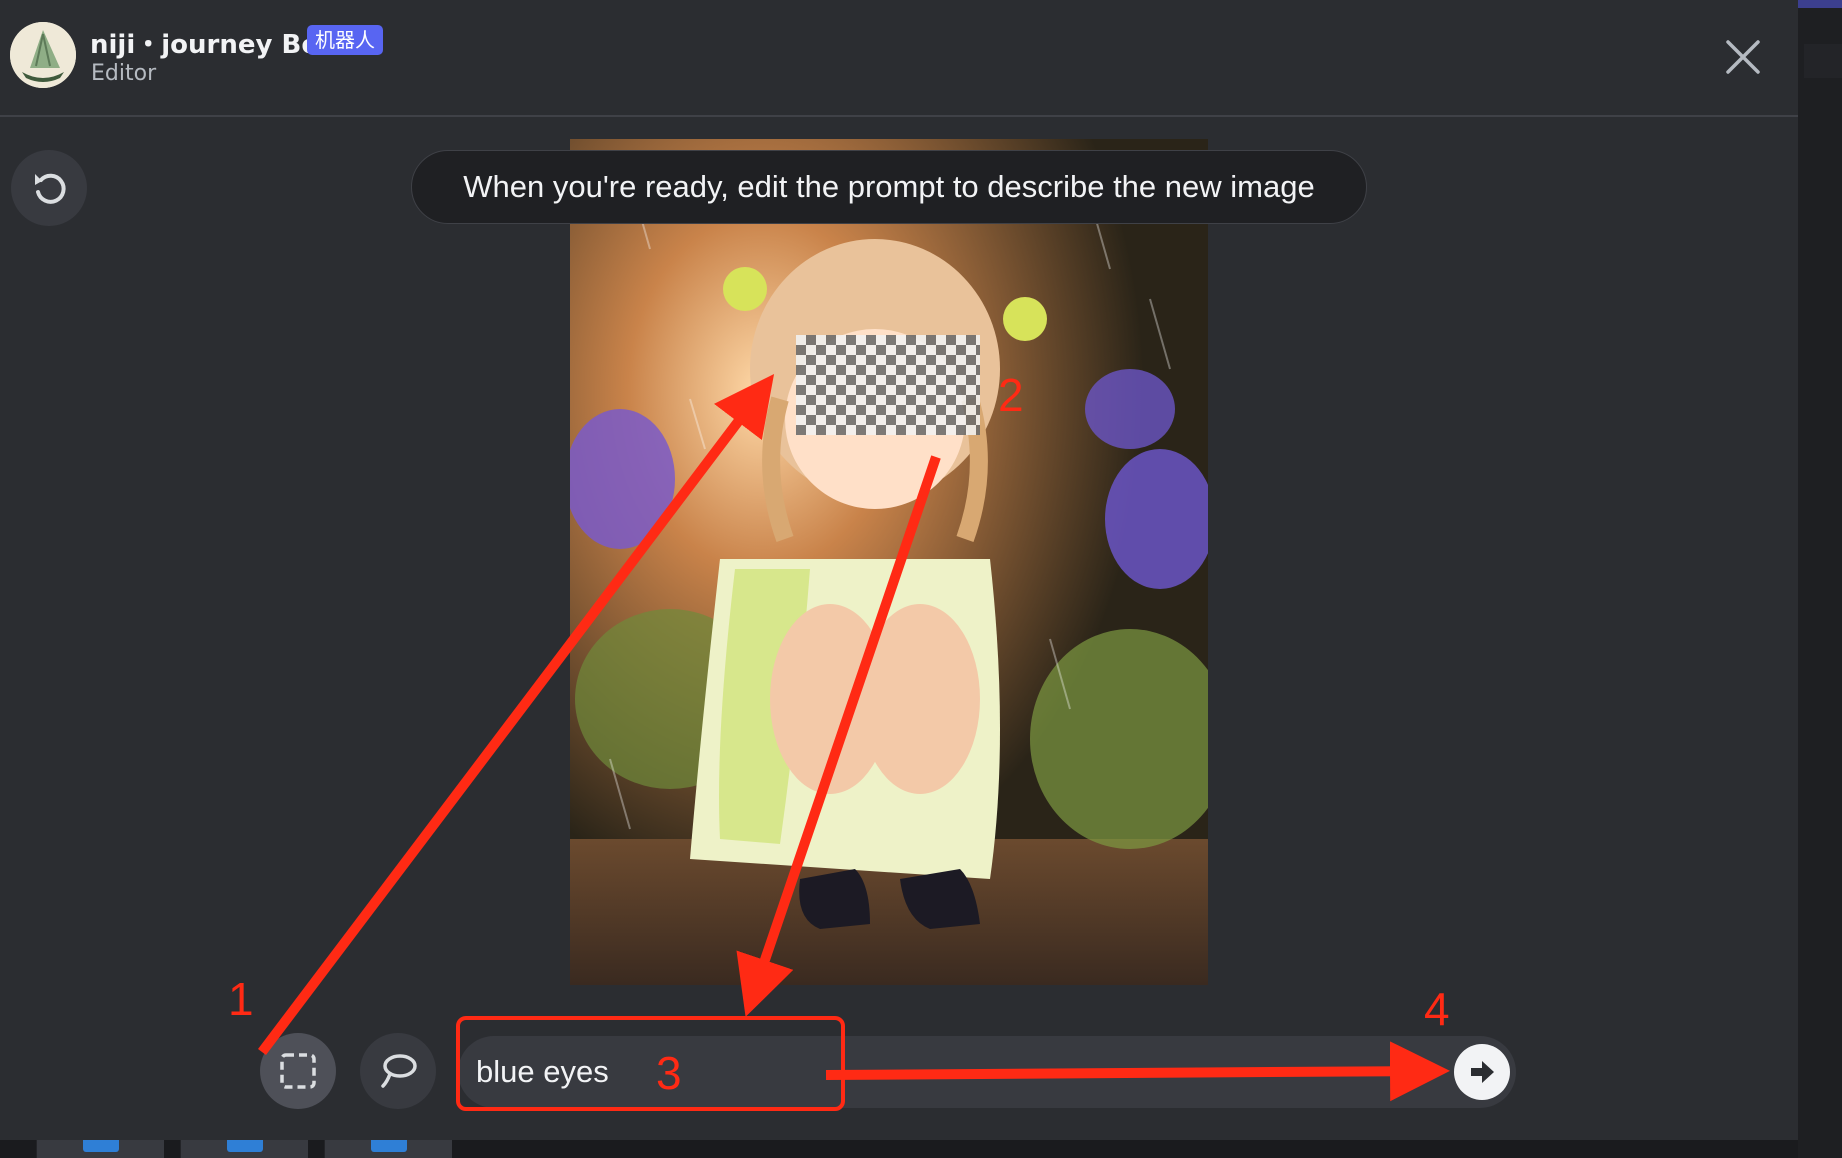 This screenshot has height=1158, width=1842. I want to click on annotation-label-1: 1, so click(241, 999).